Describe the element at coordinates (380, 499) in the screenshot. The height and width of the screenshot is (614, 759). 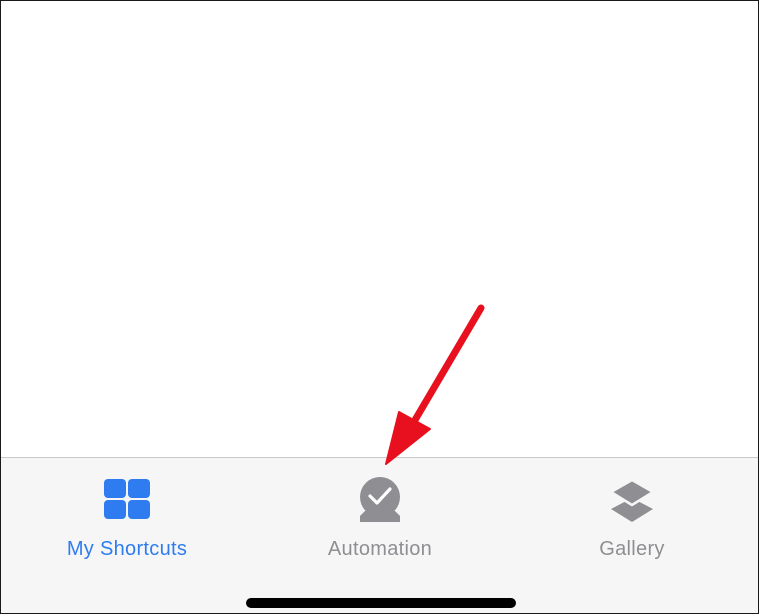
I see `clock-check-icon` at that location.